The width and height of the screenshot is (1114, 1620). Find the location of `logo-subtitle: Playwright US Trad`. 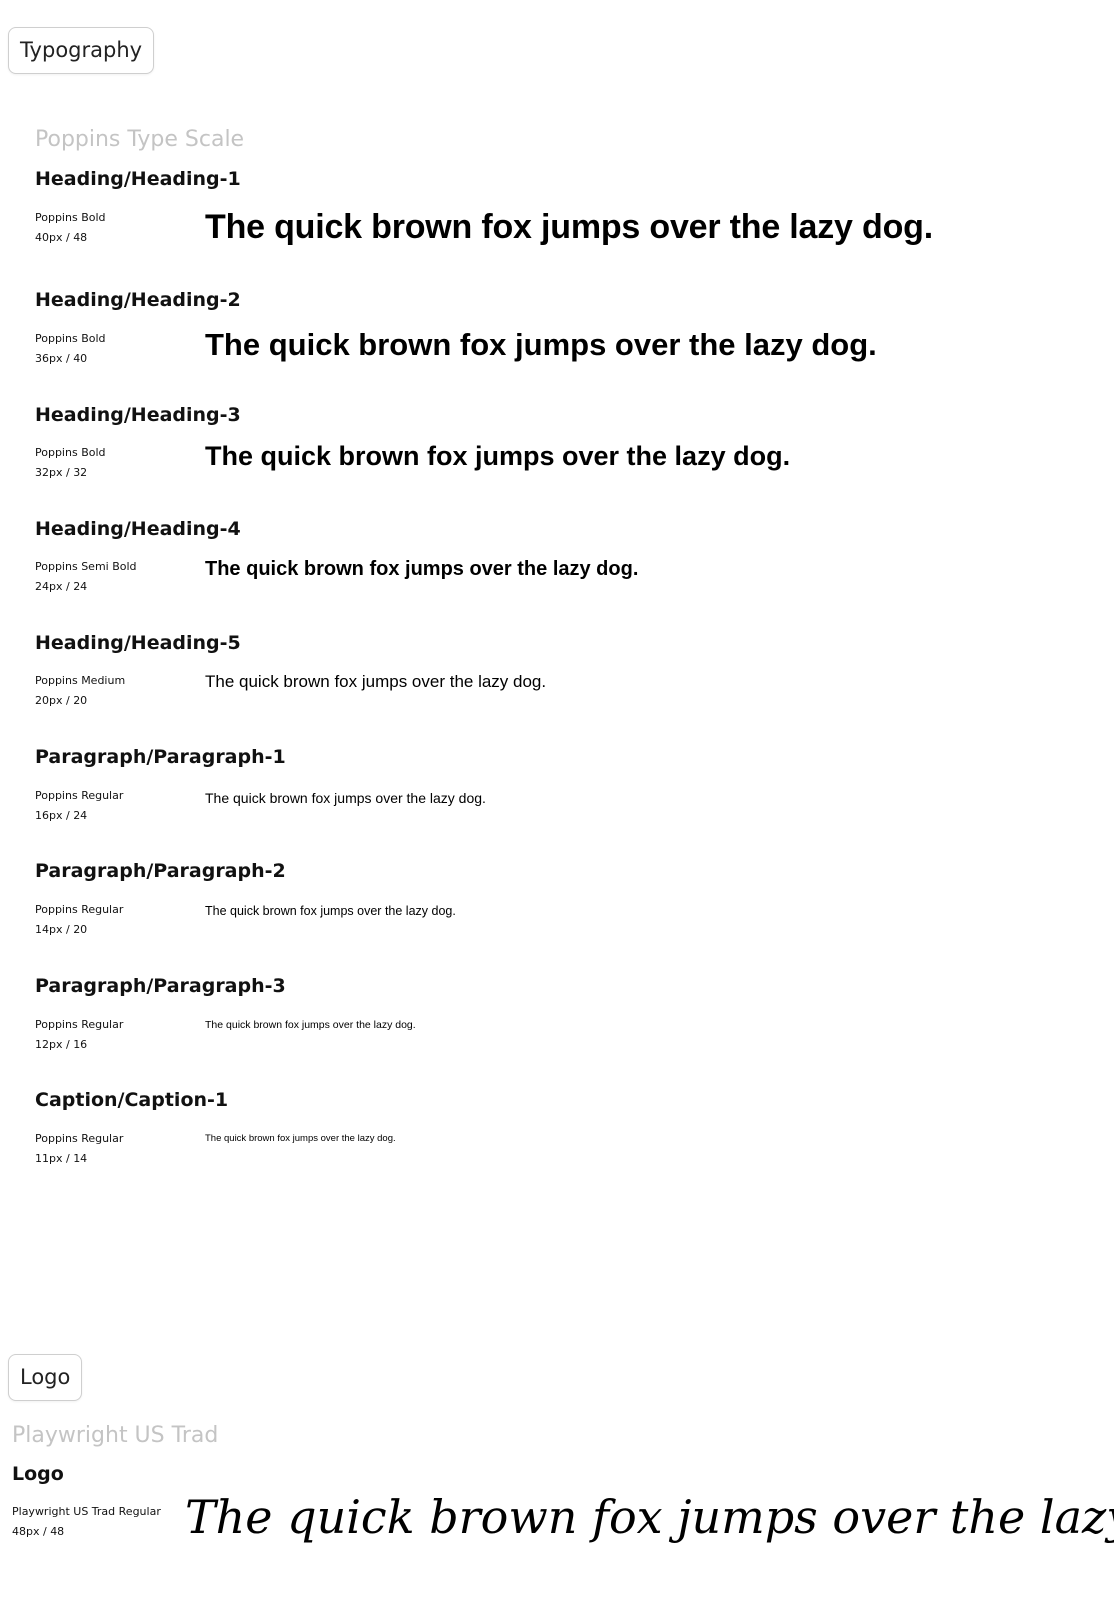

logo-subtitle: Playwright US Trad is located at coordinates (115, 1435).